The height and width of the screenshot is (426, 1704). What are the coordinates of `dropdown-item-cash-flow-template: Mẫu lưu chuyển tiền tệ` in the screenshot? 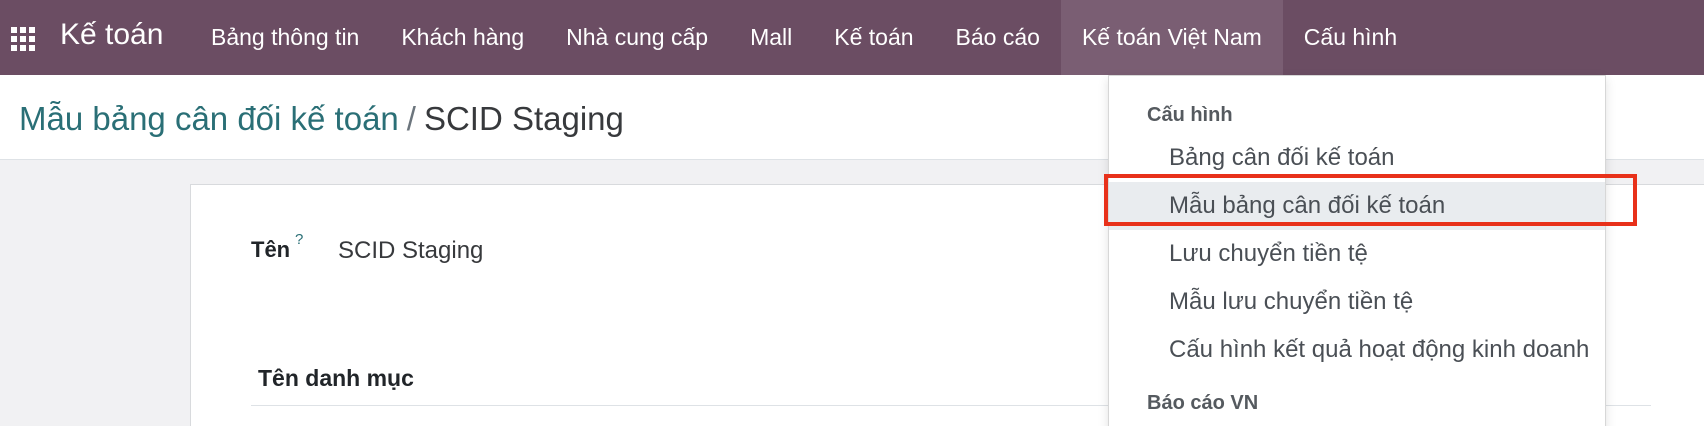 It's located at (1357, 302).